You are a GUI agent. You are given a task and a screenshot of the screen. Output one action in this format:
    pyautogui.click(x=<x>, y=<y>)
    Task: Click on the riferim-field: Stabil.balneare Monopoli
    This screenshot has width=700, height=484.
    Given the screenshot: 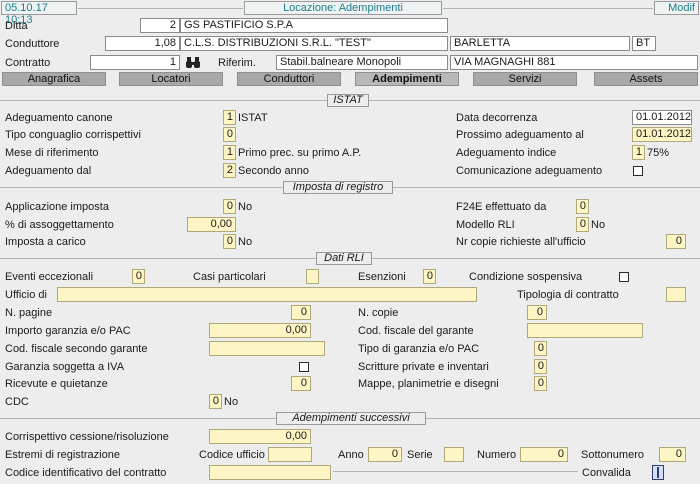 What is the action you would take?
    pyautogui.click(x=362, y=62)
    